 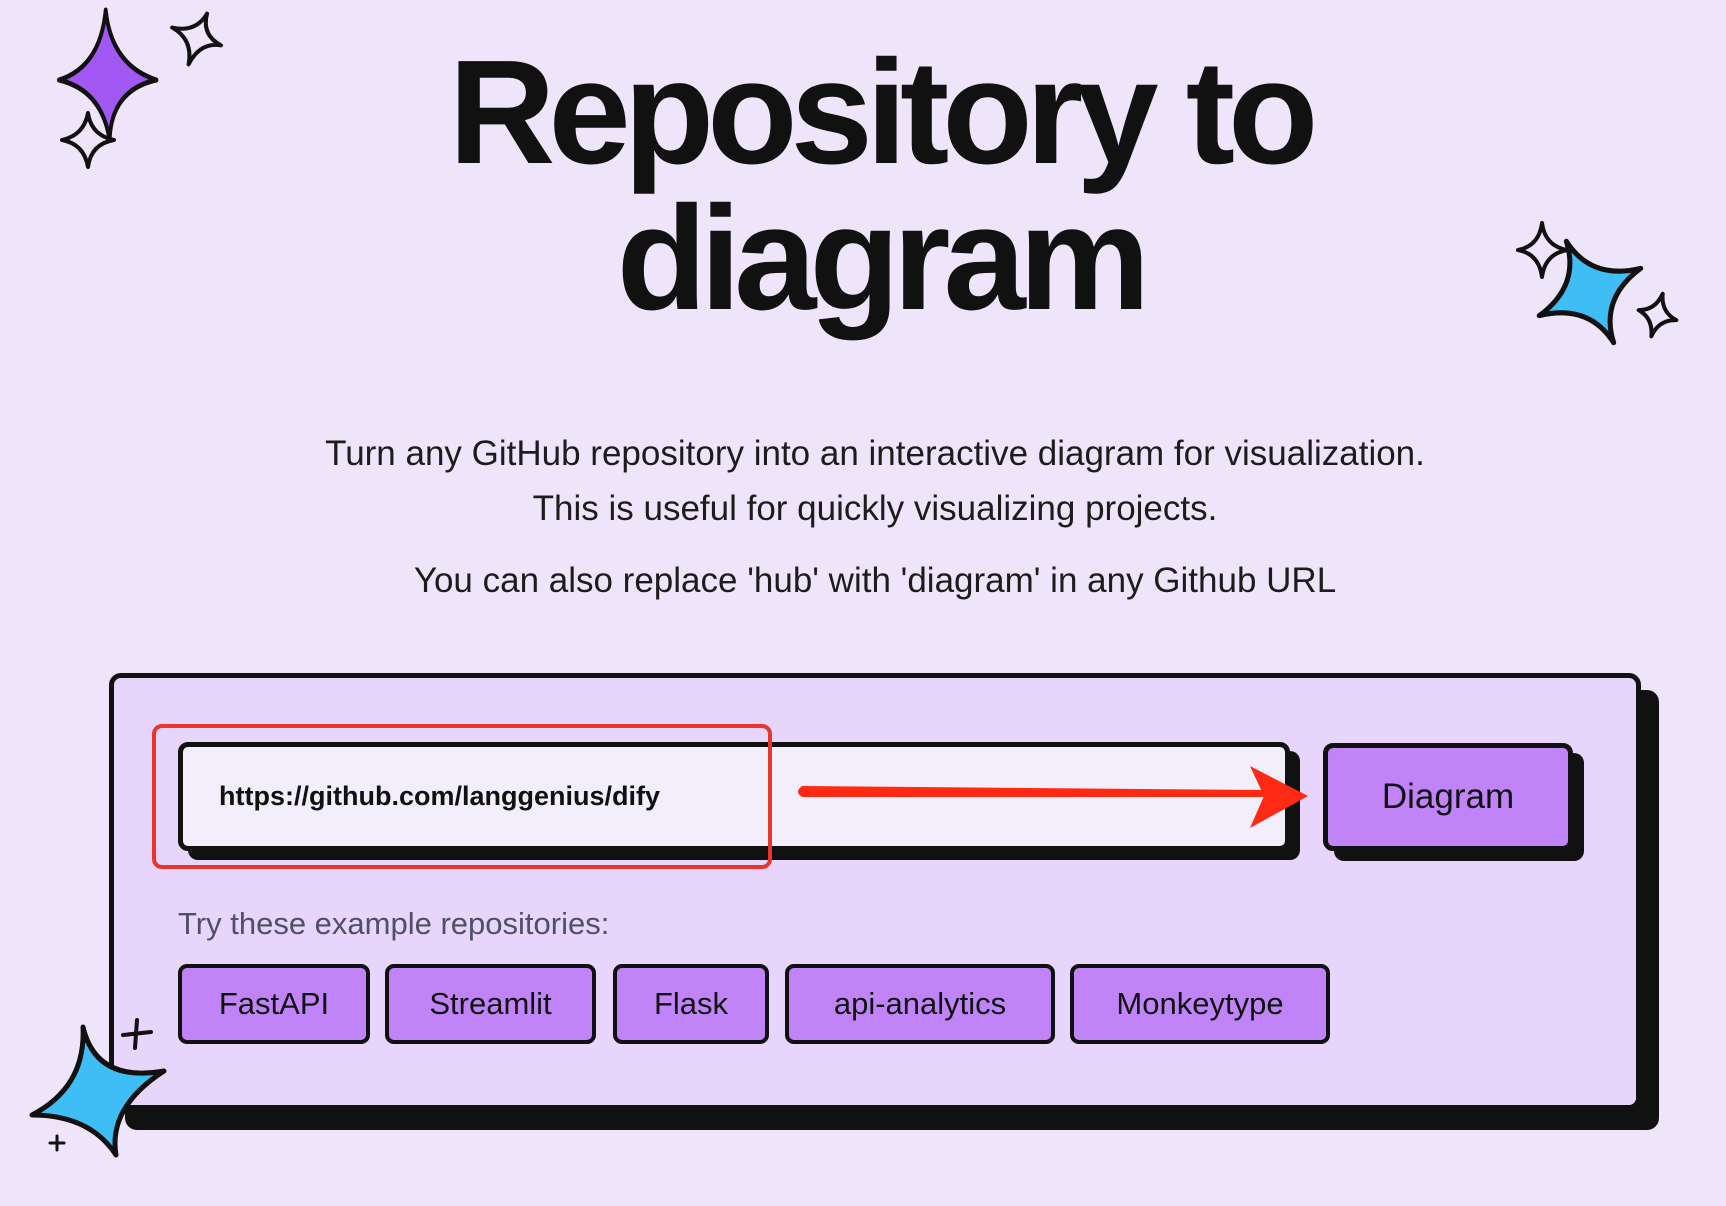 What do you see at coordinates (883, 258) in the screenshot?
I see `page-title-line2: diagram` at bounding box center [883, 258].